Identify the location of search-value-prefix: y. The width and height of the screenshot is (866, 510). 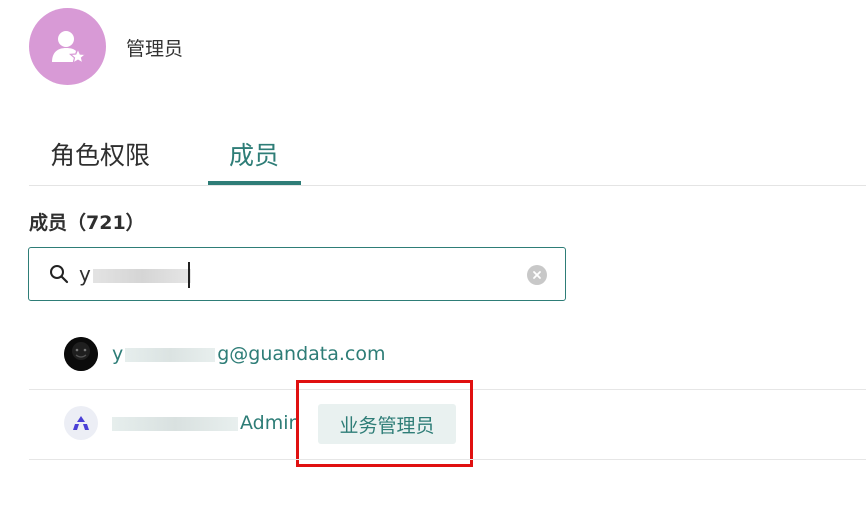
(85, 274).